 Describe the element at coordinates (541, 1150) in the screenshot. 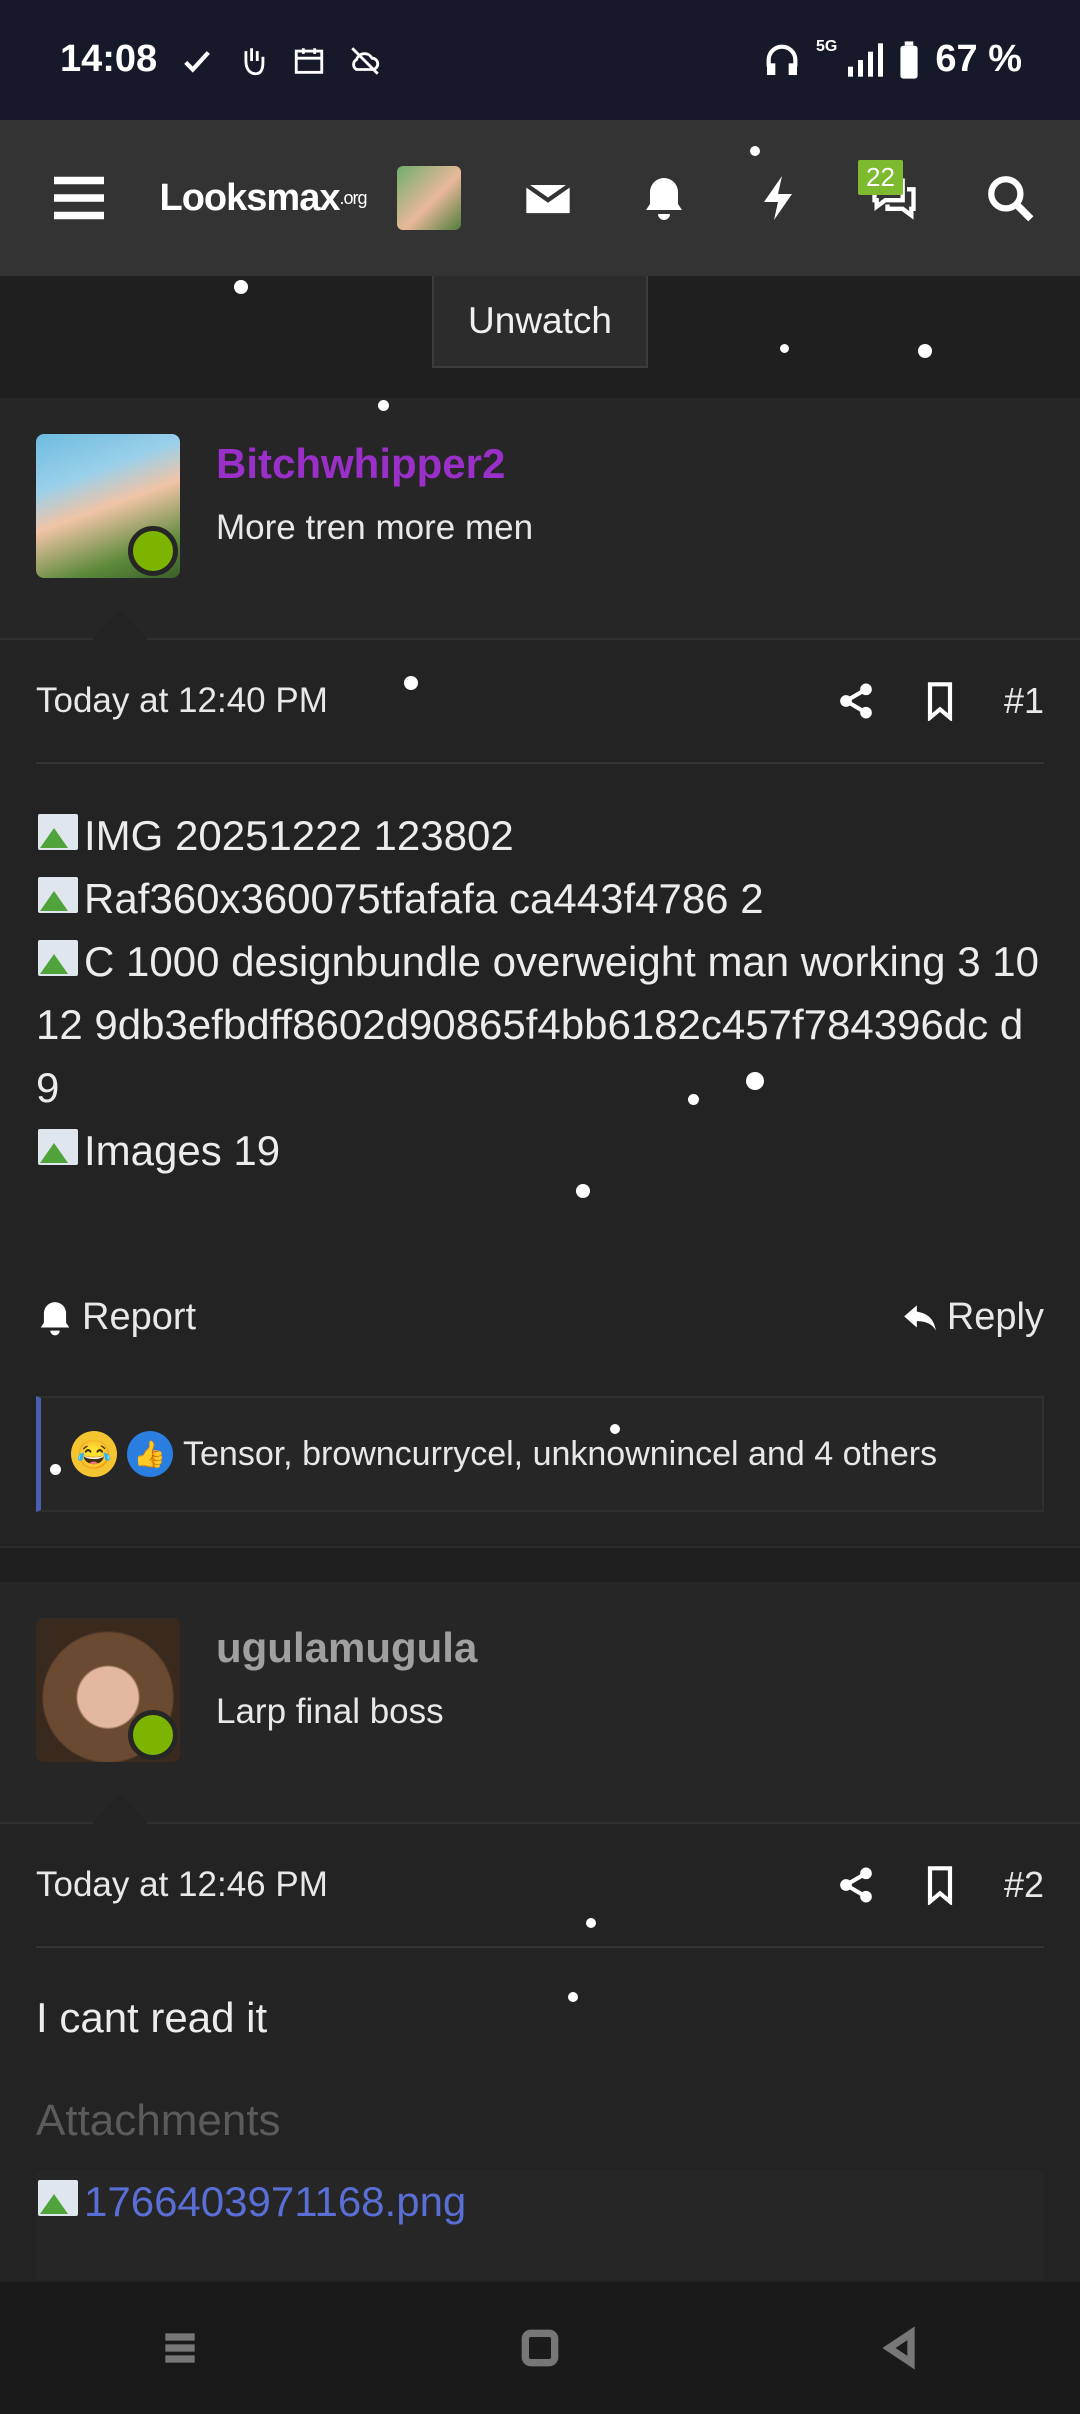

I see `image-line: Images 19` at that location.